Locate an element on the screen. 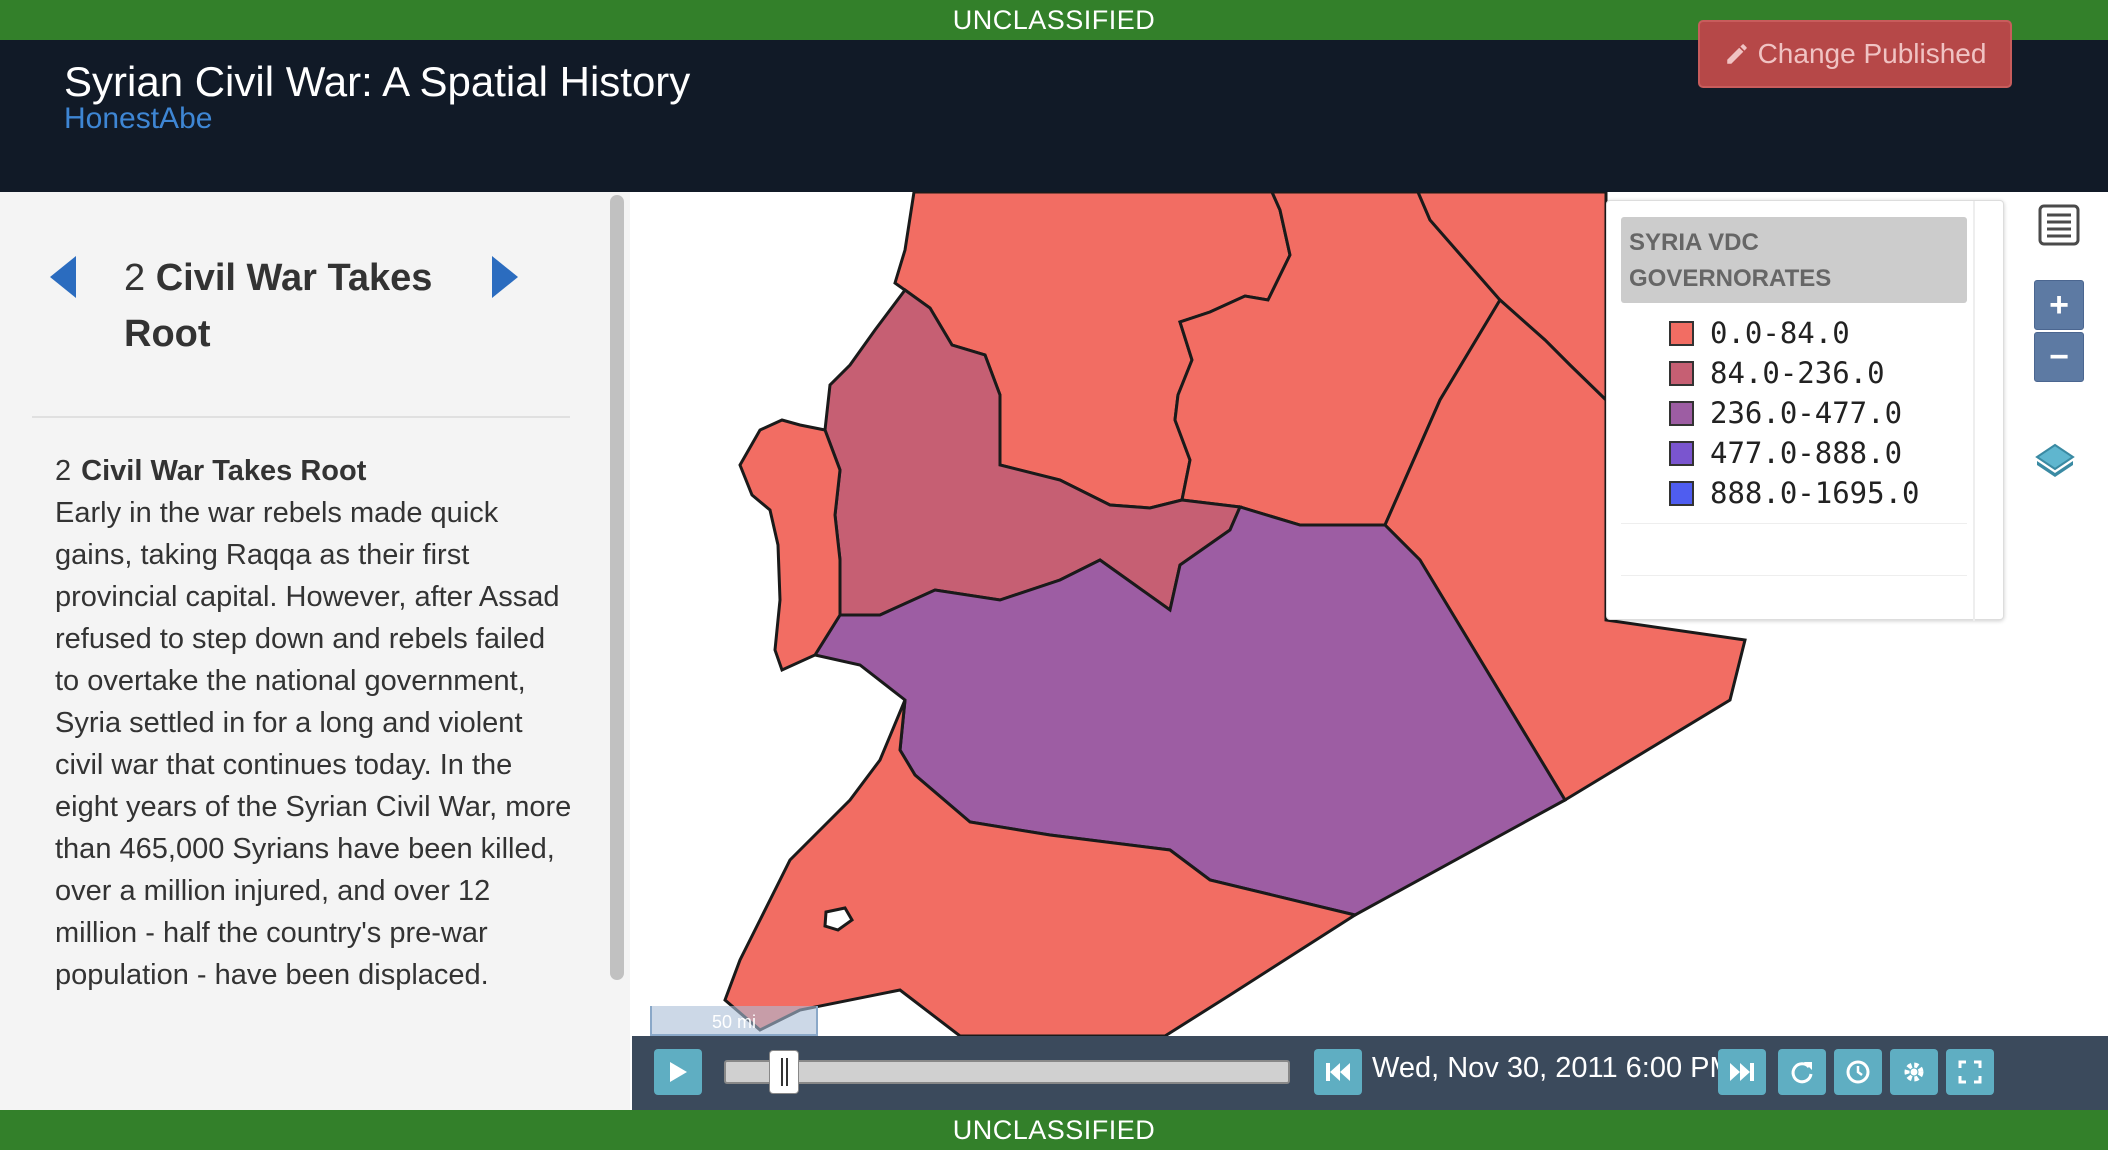 The image size is (2108, 1150). legend-separator-bottom is located at coordinates (1794, 575).